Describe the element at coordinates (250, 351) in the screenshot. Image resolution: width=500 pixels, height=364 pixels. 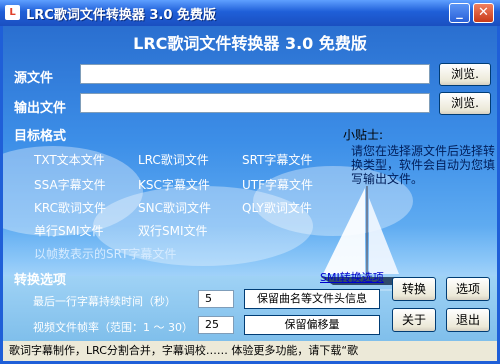
I see `status-bar: 歌词字幕制作，LRC分割合并，字幕调校…… 体验更多功能，请下载“歌` at that location.